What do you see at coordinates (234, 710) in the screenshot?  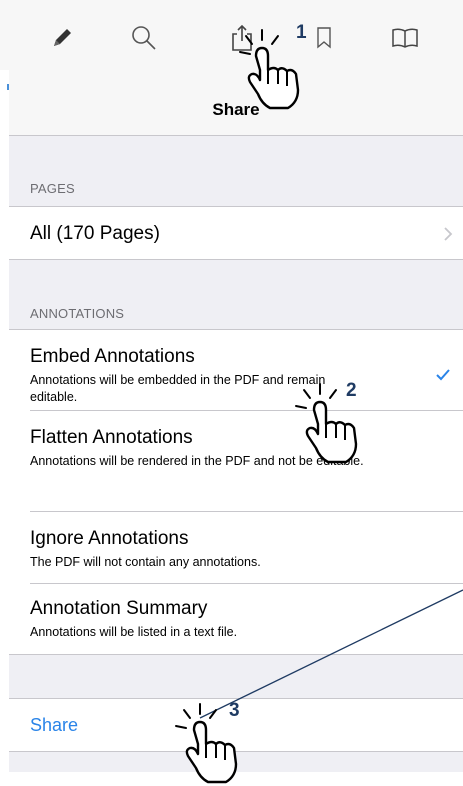 I see `step-number: 3` at bounding box center [234, 710].